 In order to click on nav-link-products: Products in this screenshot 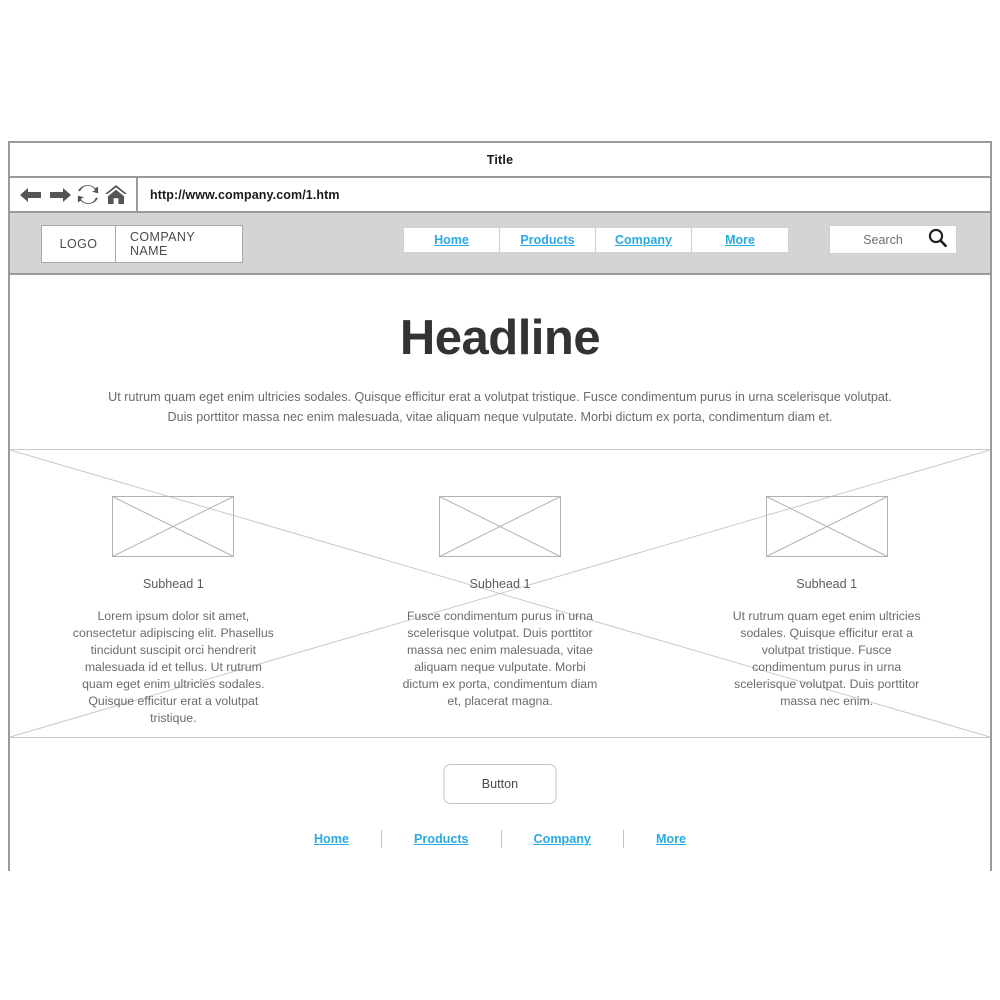, I will do `click(547, 240)`.